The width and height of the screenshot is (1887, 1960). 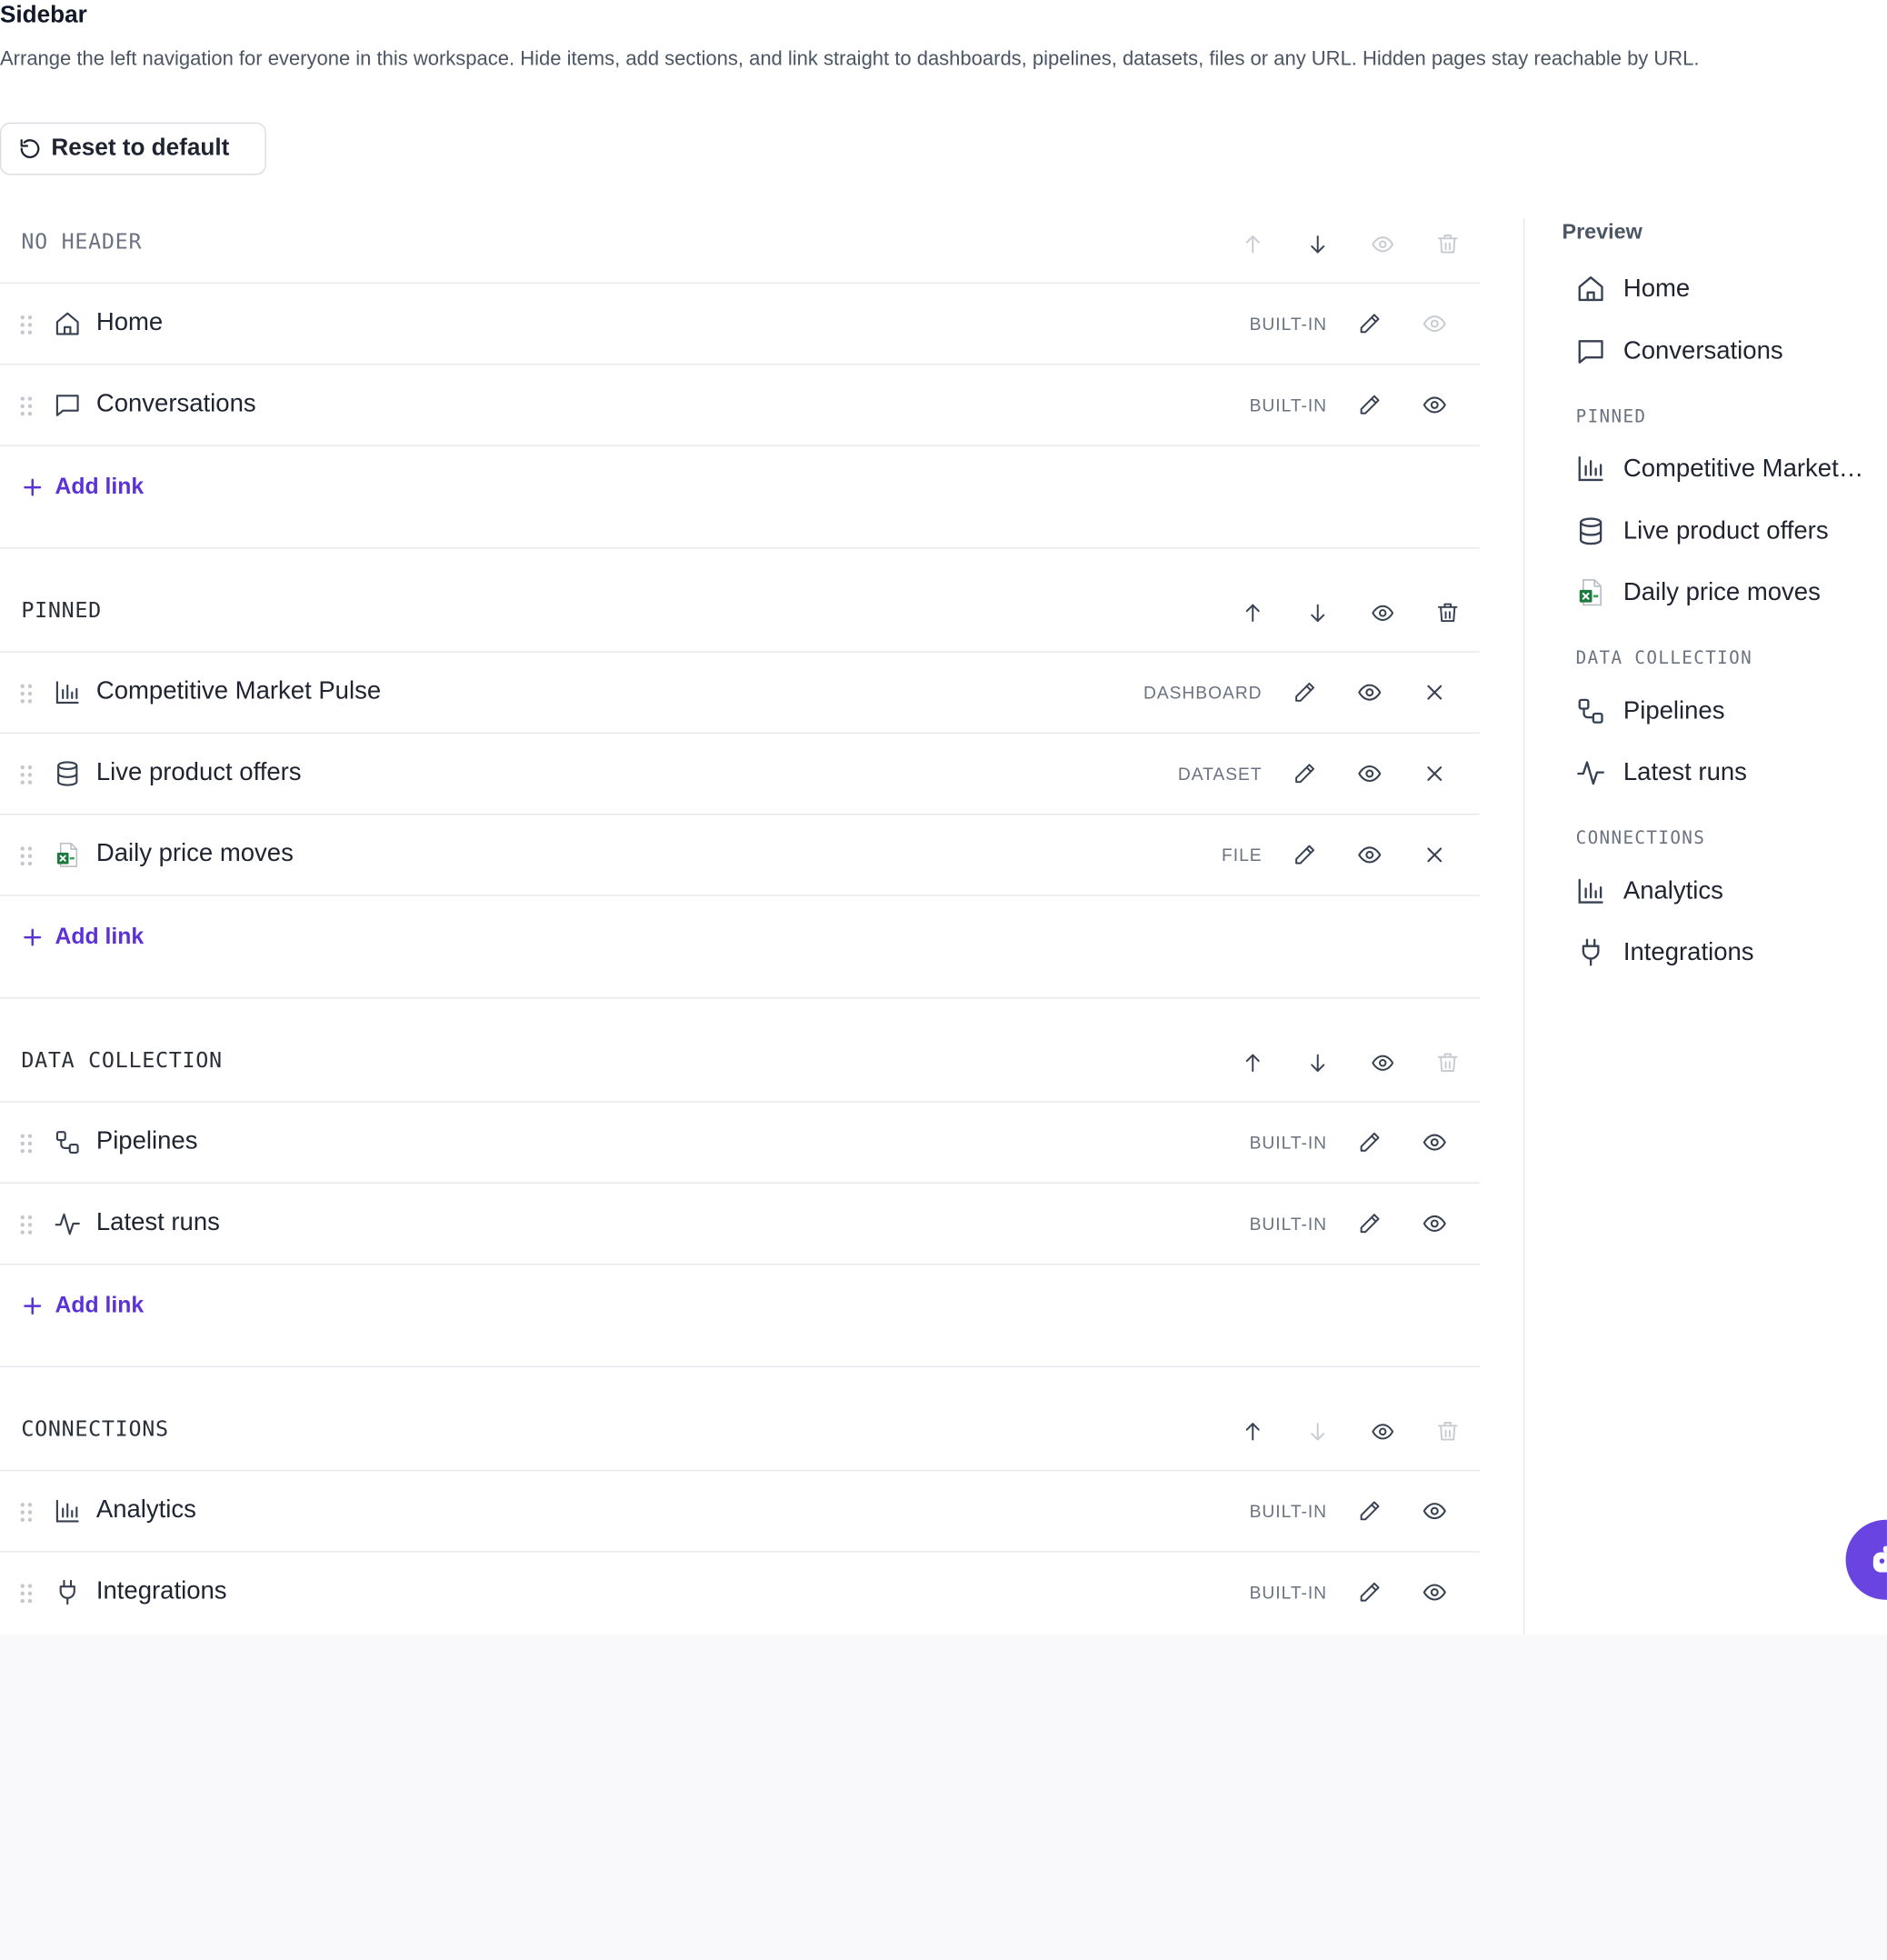 What do you see at coordinates (1591, 592) in the screenshot?
I see `excel-file-icon` at bounding box center [1591, 592].